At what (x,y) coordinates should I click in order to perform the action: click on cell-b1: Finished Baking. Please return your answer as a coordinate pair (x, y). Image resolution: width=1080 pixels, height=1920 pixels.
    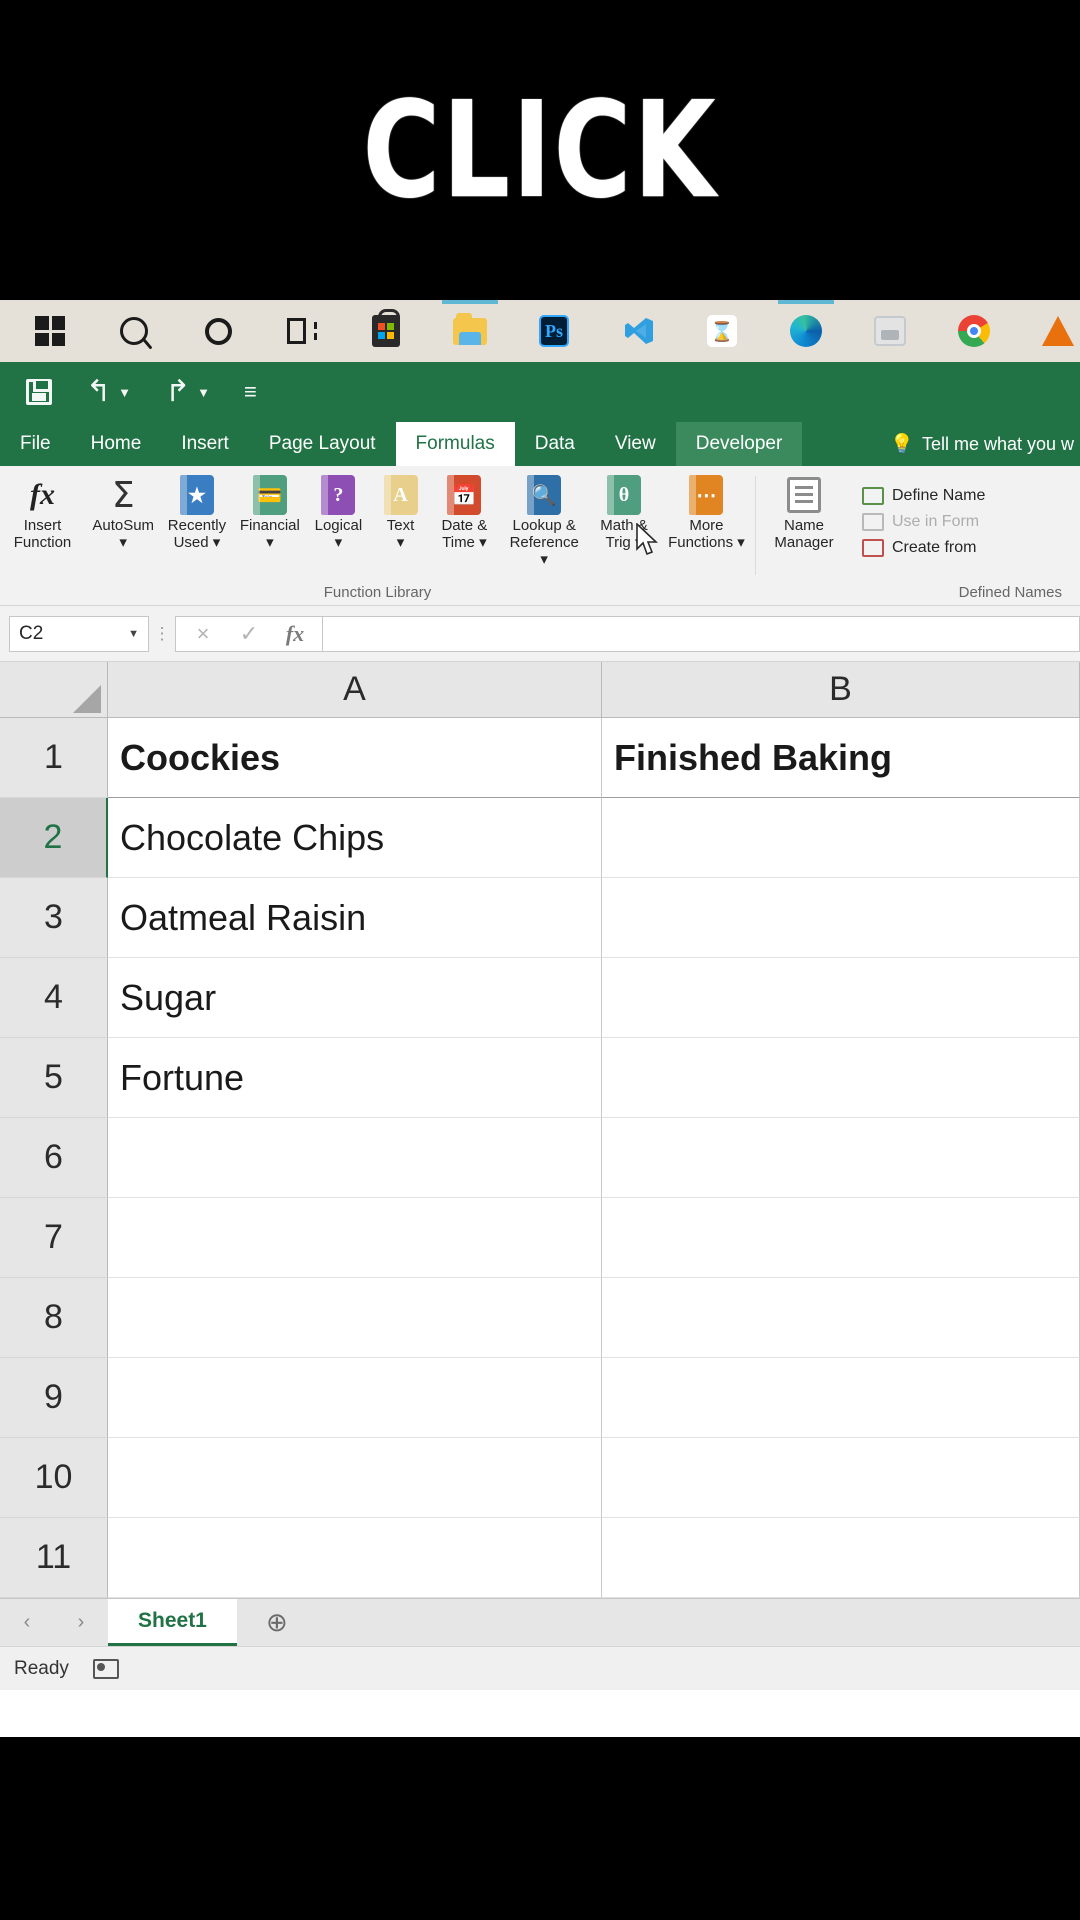
    Looking at the image, I should click on (841, 758).